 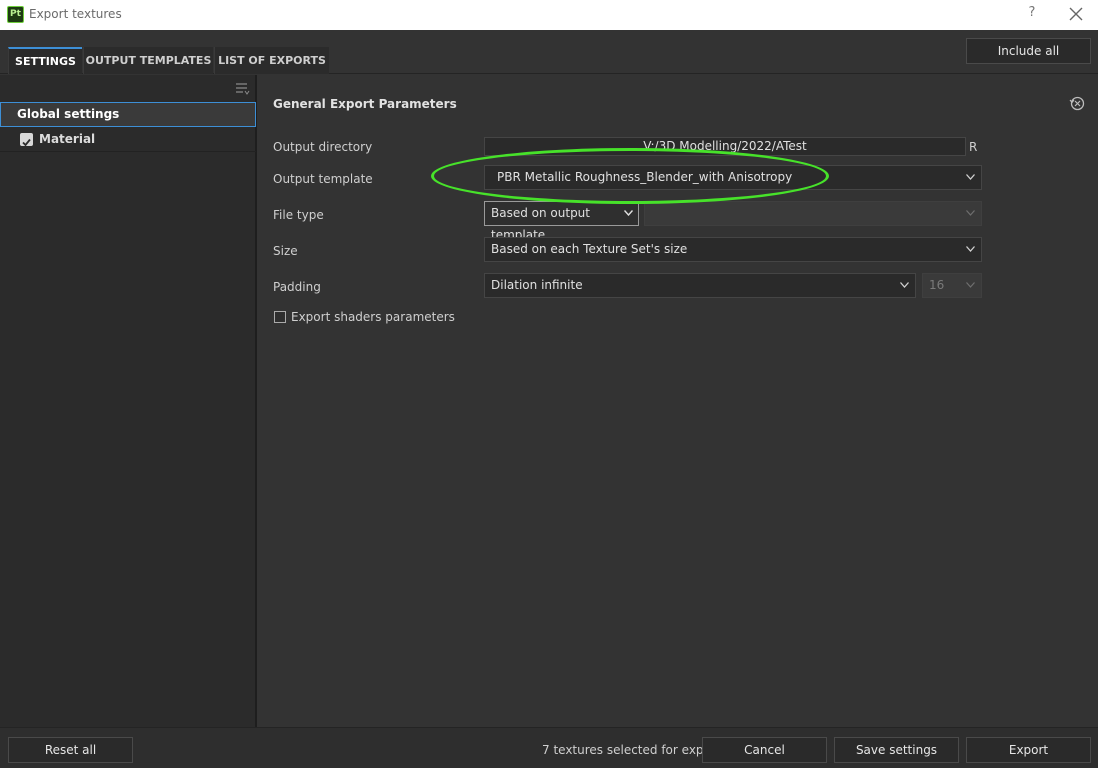 I want to click on save-settings-button: Save settings, so click(x=896, y=750).